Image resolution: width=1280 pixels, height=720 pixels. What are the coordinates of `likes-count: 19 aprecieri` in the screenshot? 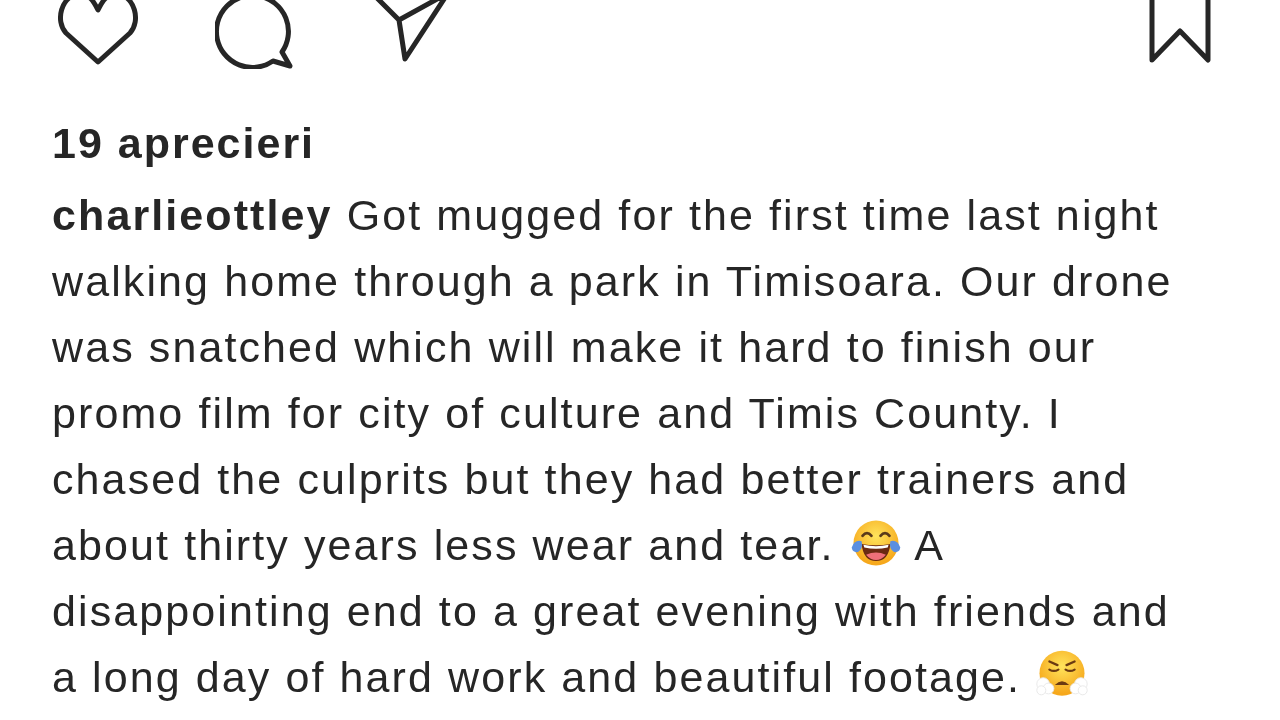 It's located at (202, 143).